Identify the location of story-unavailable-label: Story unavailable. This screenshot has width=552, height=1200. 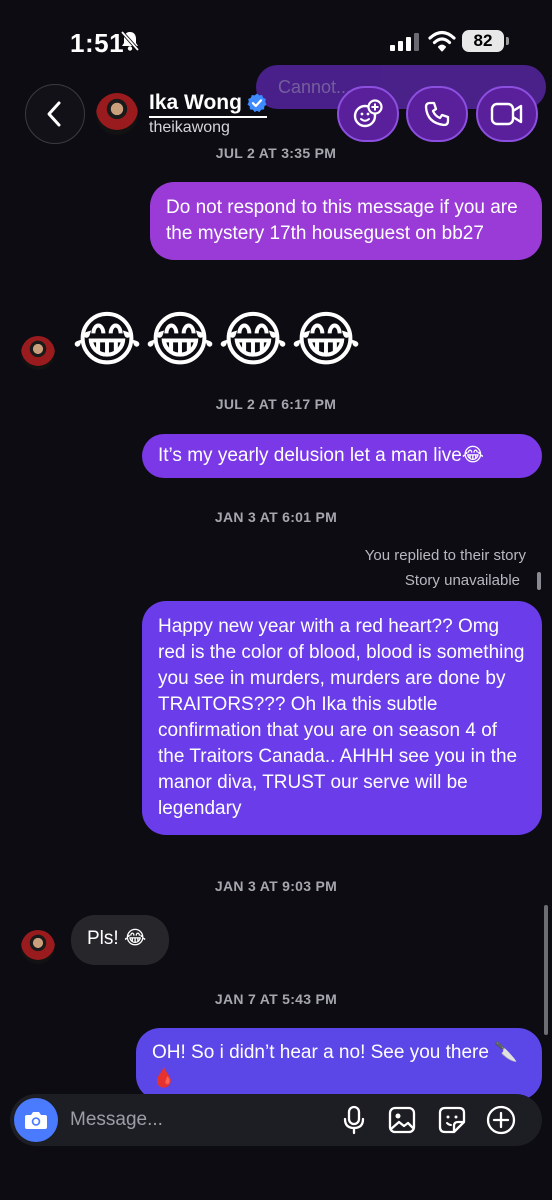
(462, 580).